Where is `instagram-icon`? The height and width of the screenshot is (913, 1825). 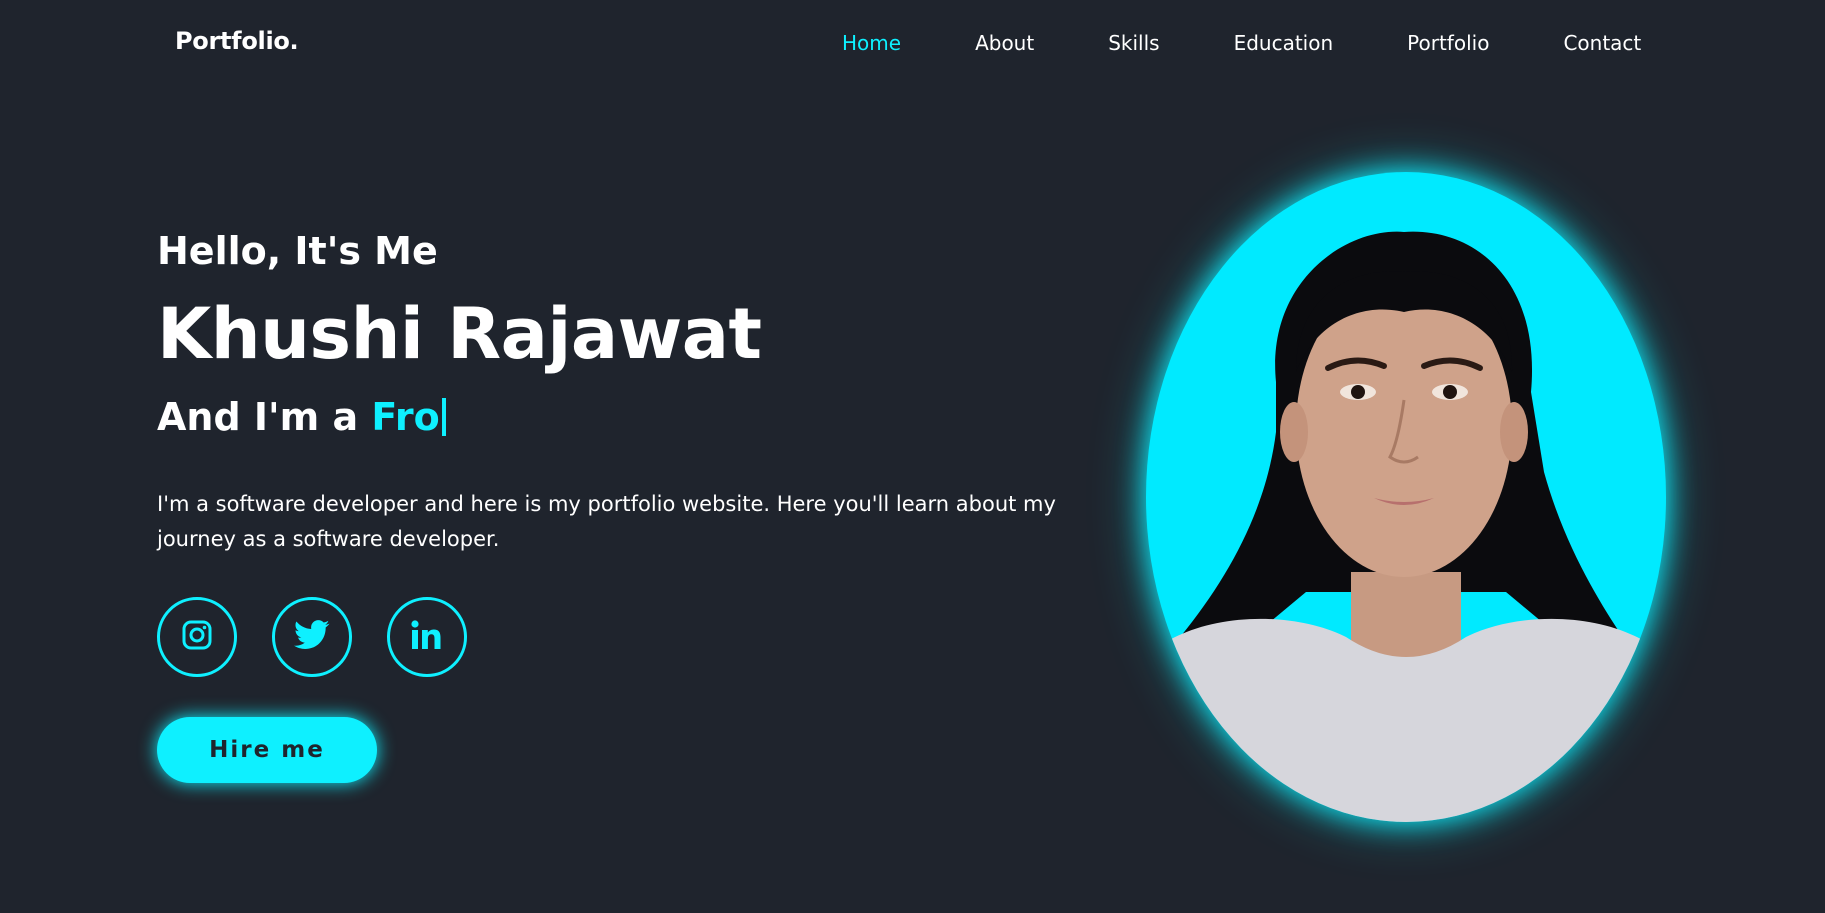
instagram-icon is located at coordinates (197, 637).